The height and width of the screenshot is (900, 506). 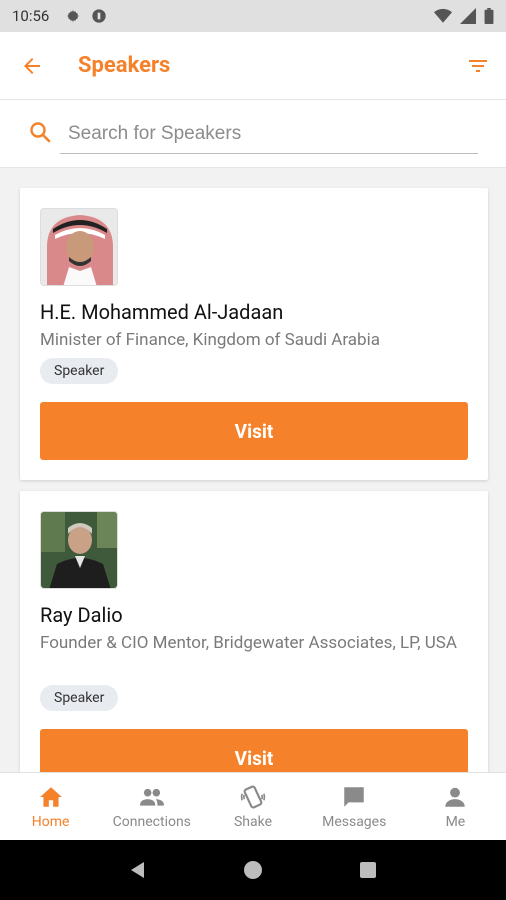 I want to click on app-bar: Speakers, so click(x=253, y=66).